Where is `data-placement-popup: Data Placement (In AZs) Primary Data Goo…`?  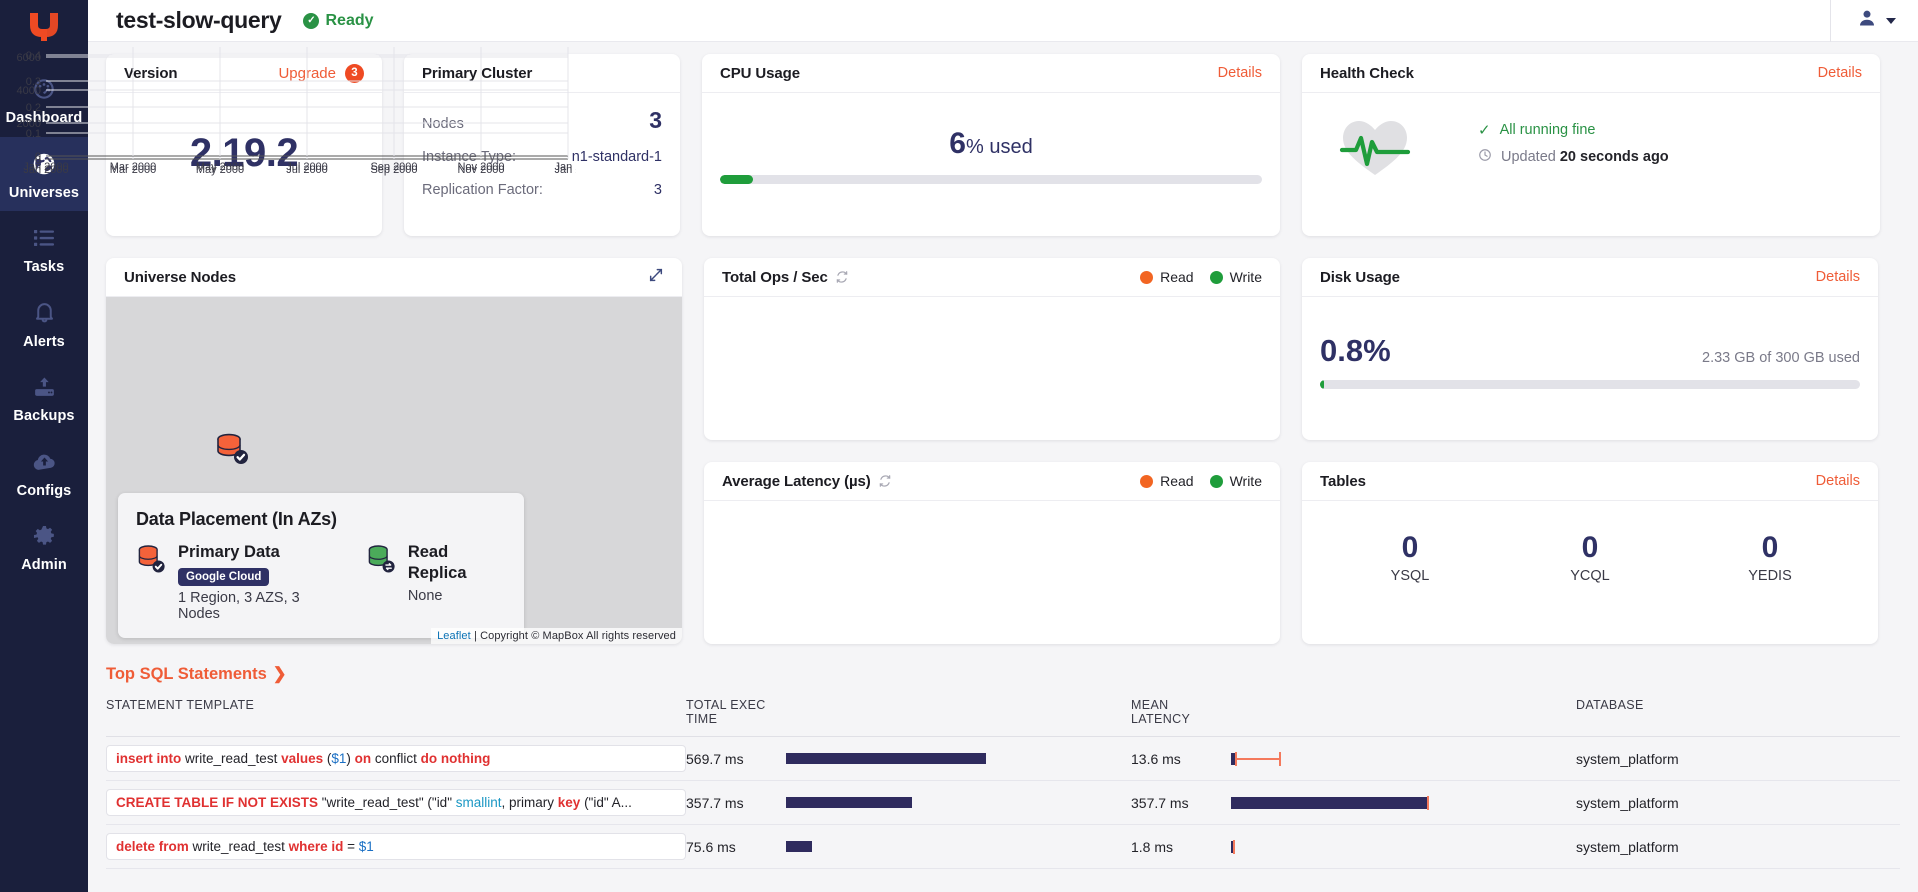
data-placement-popup: Data Placement (In AZs) Primary Data Goo… is located at coordinates (321, 565).